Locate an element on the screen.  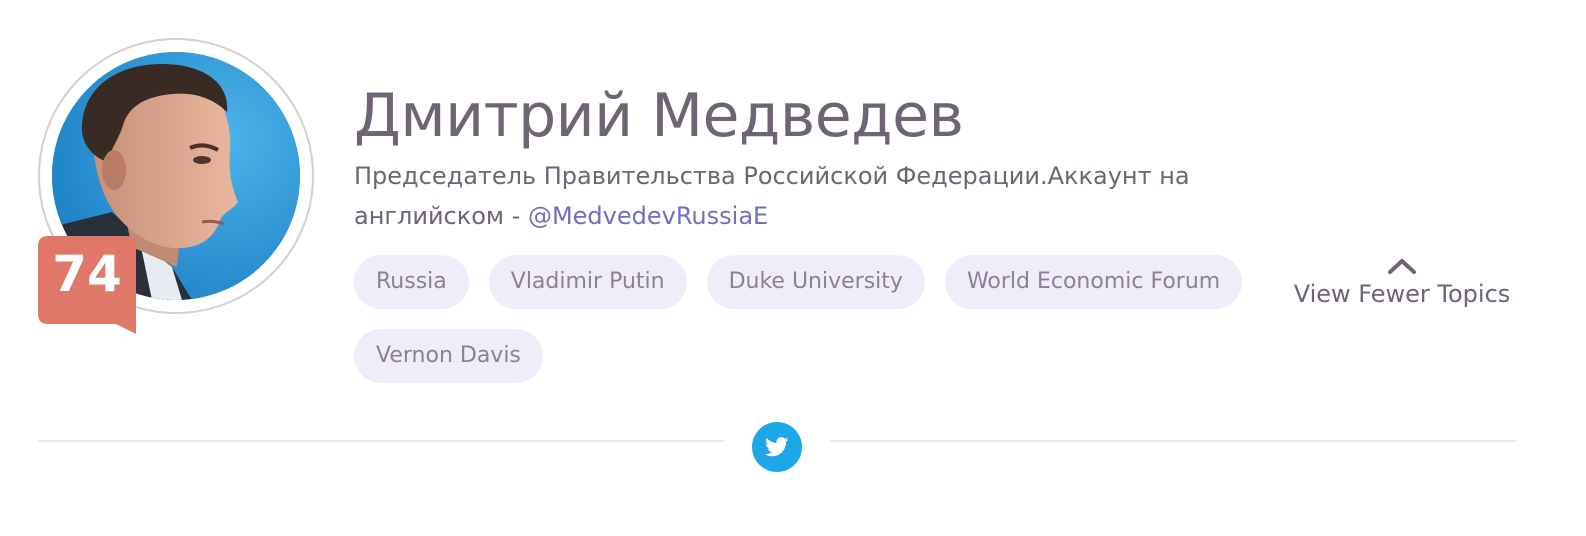
view-fewer-topics-button: View Fewer Topics is located at coordinates (1402, 291).